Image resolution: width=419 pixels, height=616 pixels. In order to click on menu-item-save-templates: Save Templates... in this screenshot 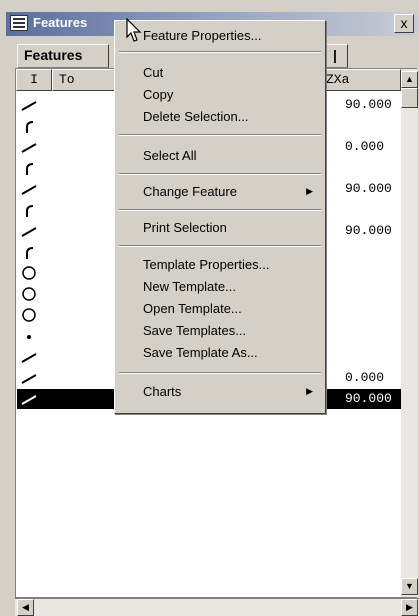, I will do `click(220, 331)`.